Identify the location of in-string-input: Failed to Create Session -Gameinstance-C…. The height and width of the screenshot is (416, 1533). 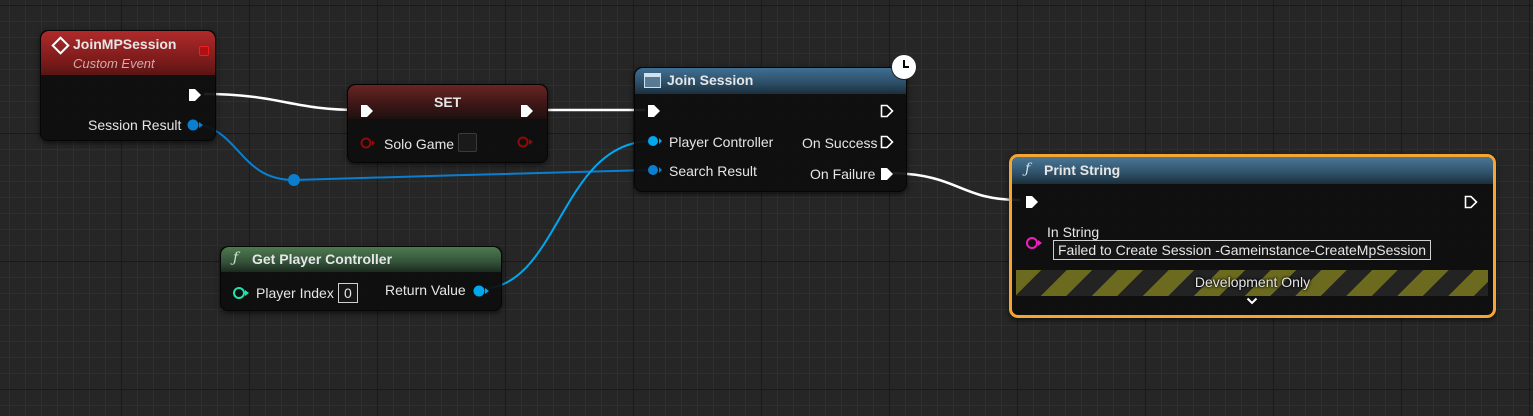
(1242, 250).